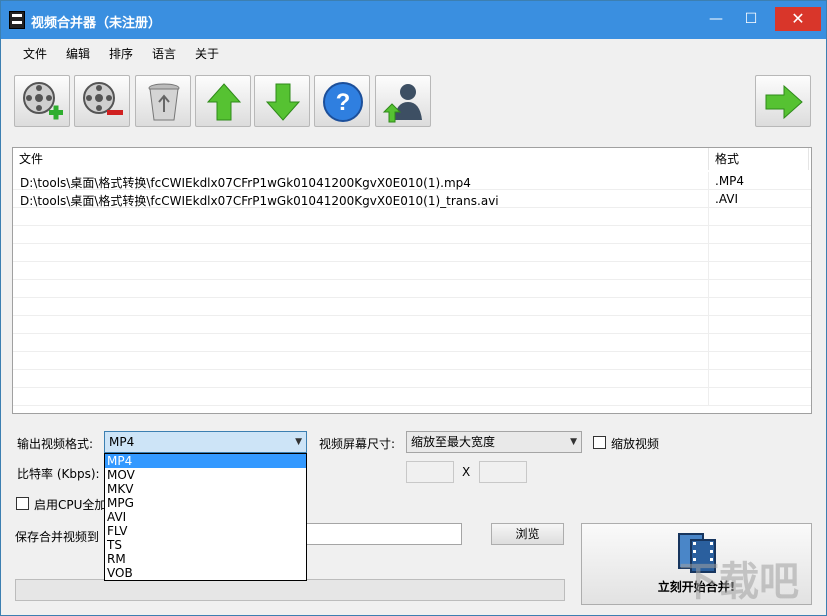  I want to click on scale-video-checkbox, so click(599, 442).